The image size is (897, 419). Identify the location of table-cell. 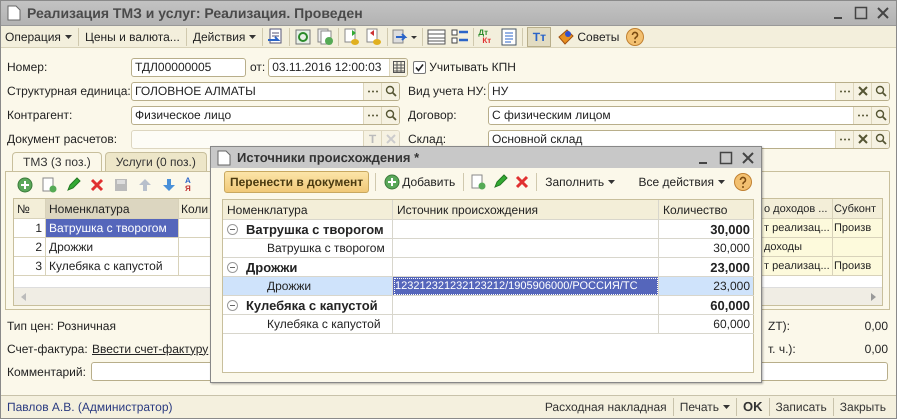
(857, 247).